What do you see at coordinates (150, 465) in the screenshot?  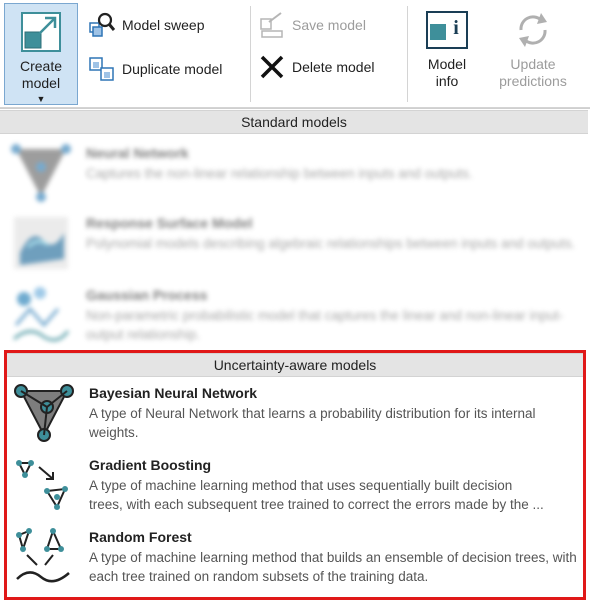 I see `model-title: Gradient Boosting` at bounding box center [150, 465].